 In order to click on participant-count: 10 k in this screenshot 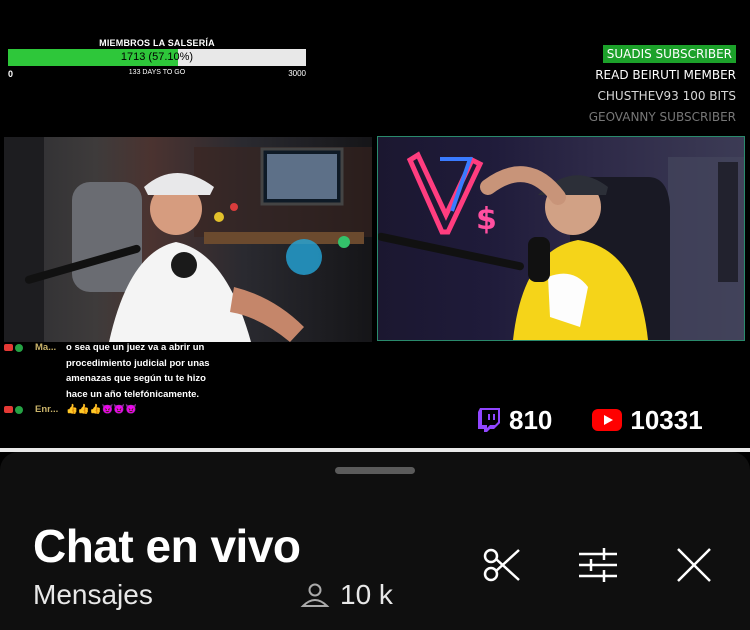, I will do `click(346, 595)`.